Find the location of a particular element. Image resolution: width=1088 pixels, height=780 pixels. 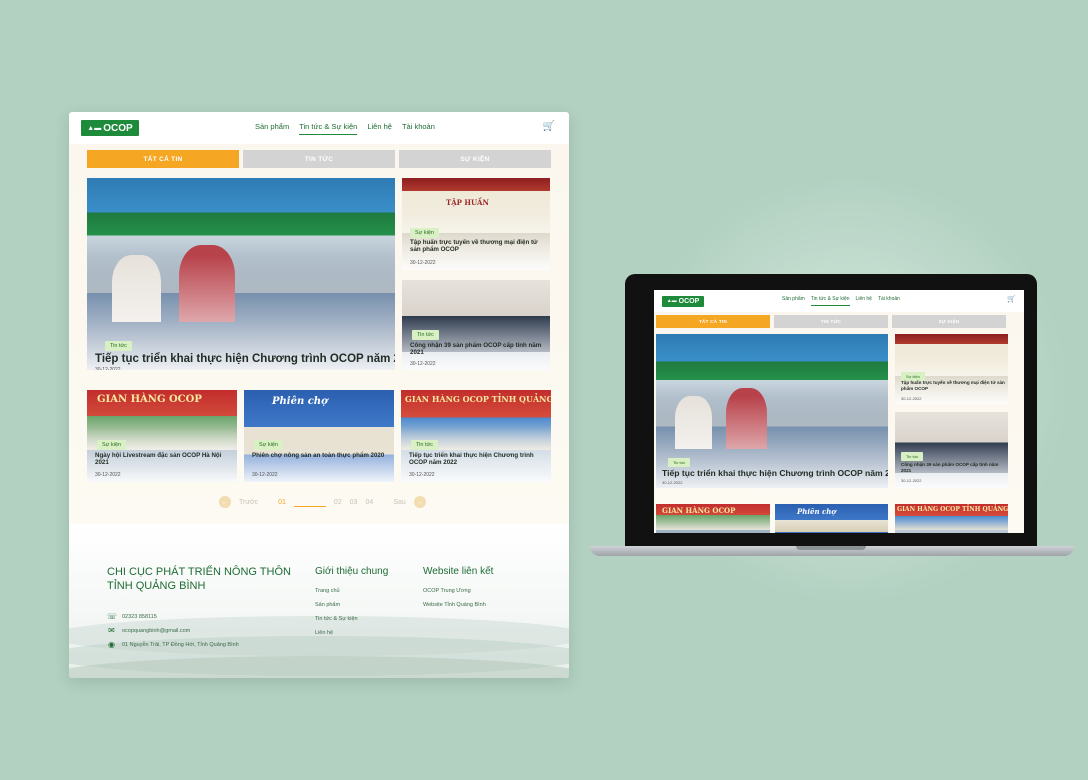

footer-email: ✉ ocopquangbinh@gmail.com is located at coordinates (149, 630).